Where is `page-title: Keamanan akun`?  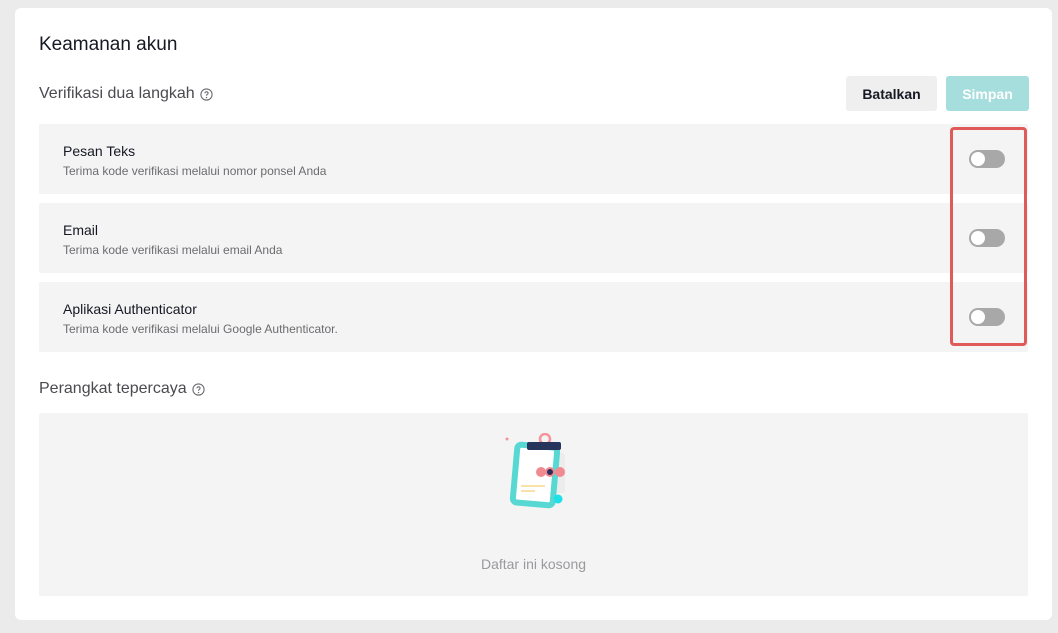
page-title: Keamanan akun is located at coordinates (108, 44).